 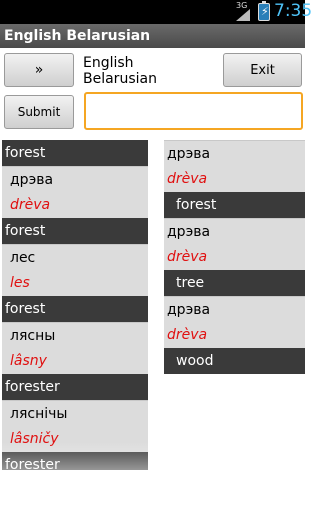 What do you see at coordinates (193, 111) in the screenshot?
I see `search-input` at bounding box center [193, 111].